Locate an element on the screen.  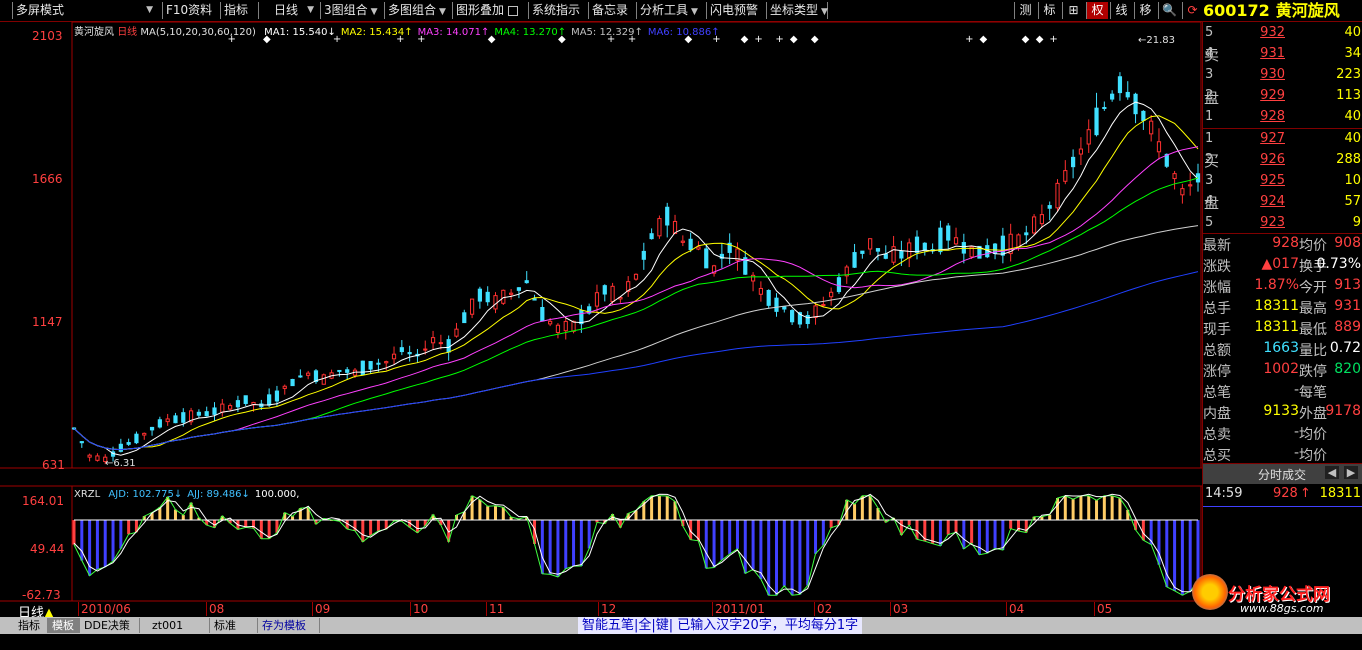
x-tick-label: 12 is located at coordinates (607, 609).